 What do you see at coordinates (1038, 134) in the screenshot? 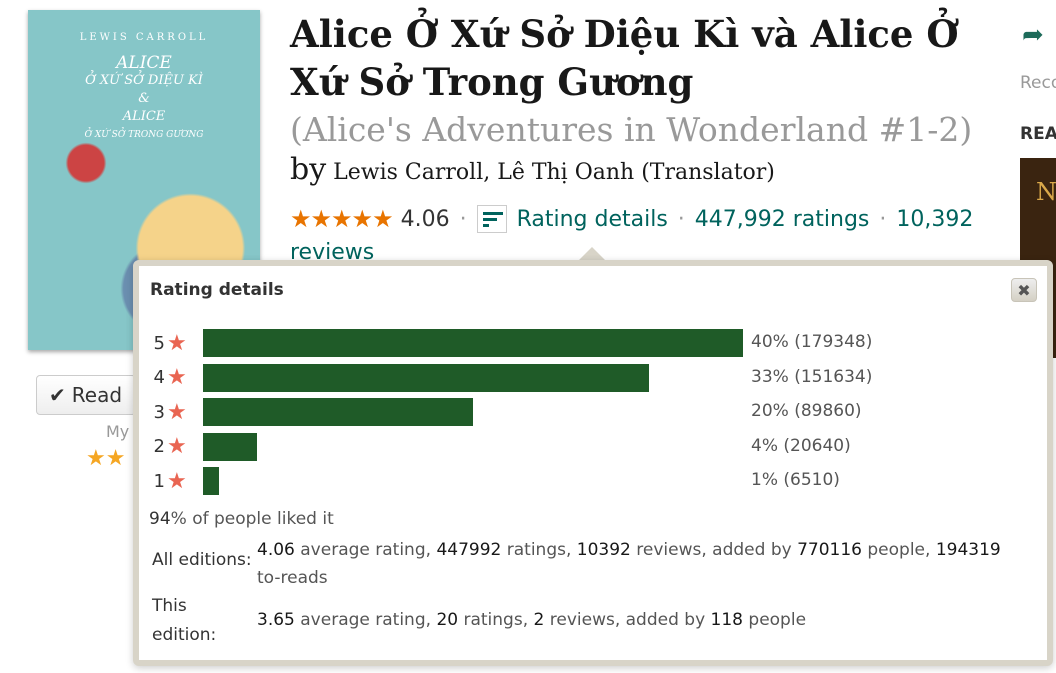
I see `sidebar-heading: REA` at bounding box center [1038, 134].